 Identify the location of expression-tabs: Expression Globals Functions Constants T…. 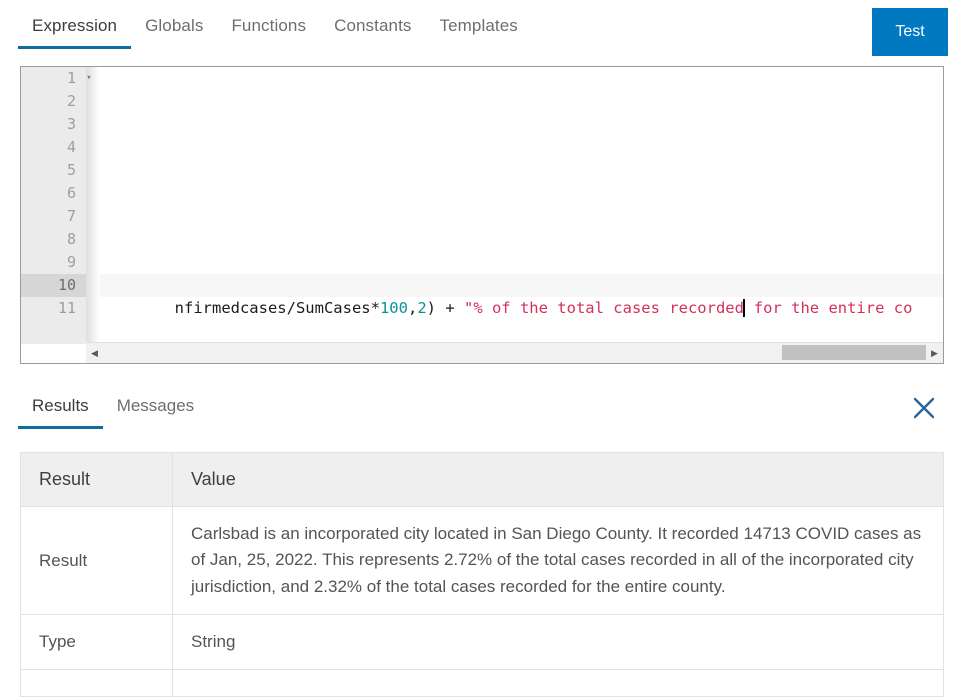
(266, 24).